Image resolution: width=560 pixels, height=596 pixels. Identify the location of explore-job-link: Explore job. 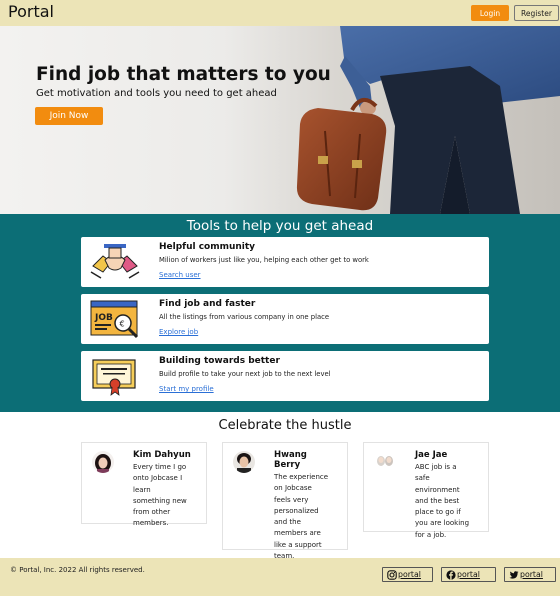
(178, 332).